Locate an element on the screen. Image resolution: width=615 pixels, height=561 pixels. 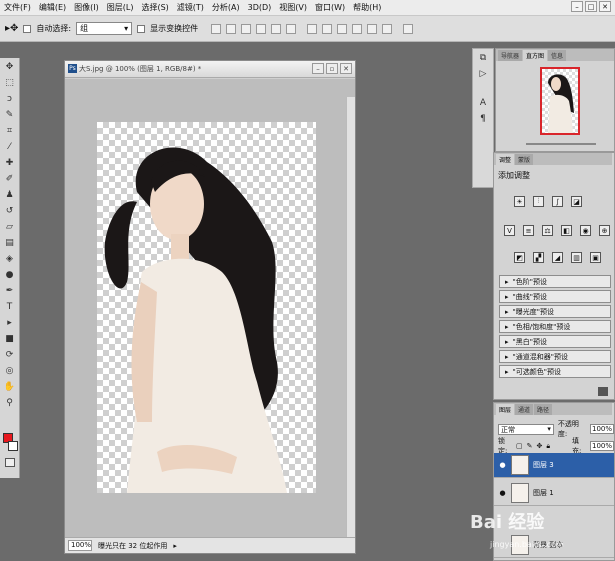
distribute-bottom-icon is located at coordinates (342, 28).